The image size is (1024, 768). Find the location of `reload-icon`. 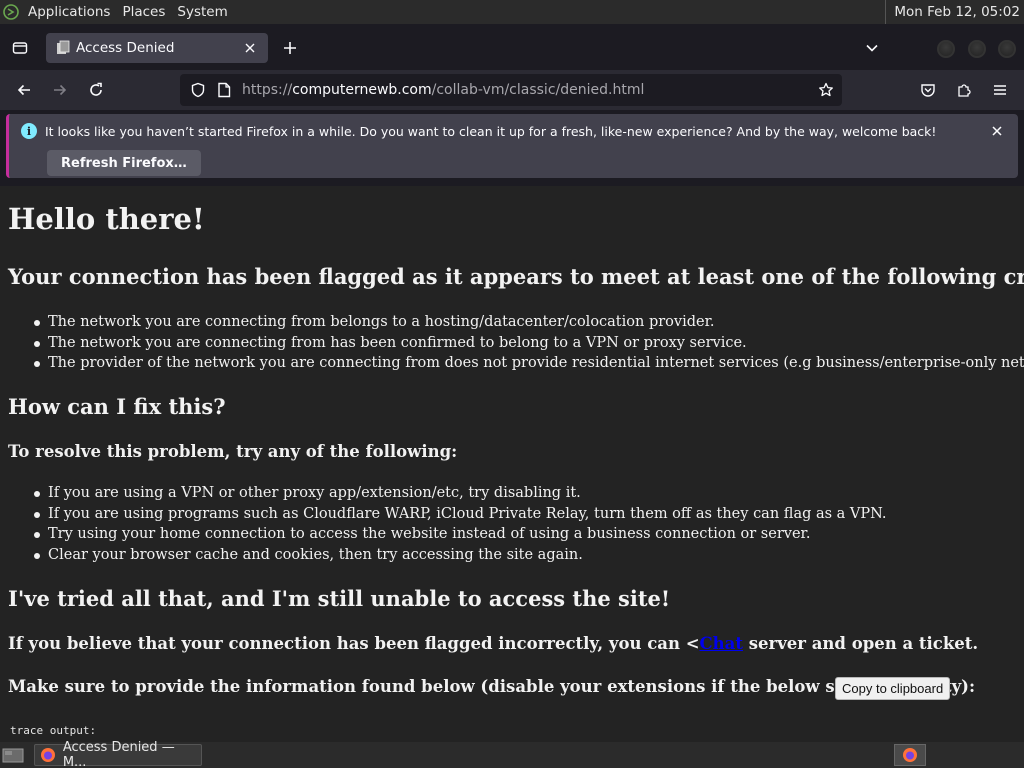

reload-icon is located at coordinates (96, 90).